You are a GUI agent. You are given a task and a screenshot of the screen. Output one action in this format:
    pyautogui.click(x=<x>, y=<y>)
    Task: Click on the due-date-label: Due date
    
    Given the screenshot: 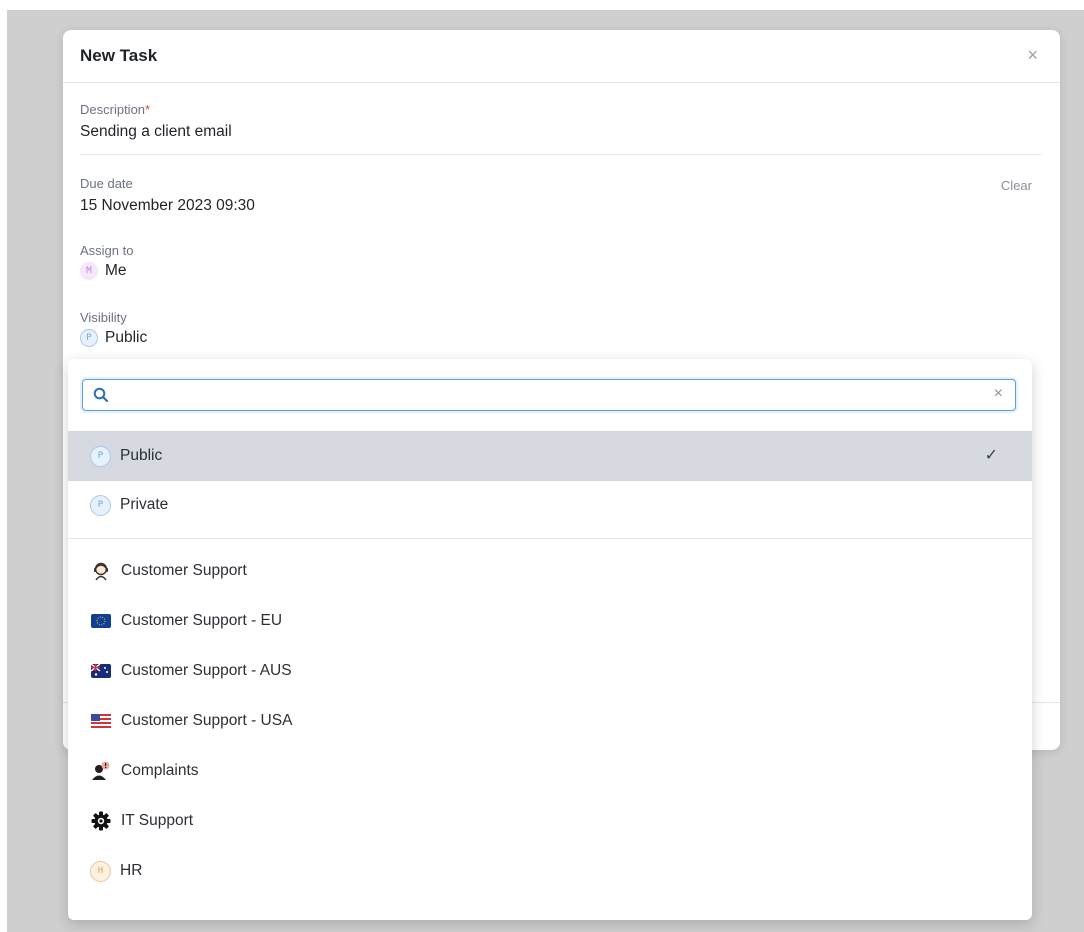 What is the action you would take?
    pyautogui.click(x=106, y=183)
    